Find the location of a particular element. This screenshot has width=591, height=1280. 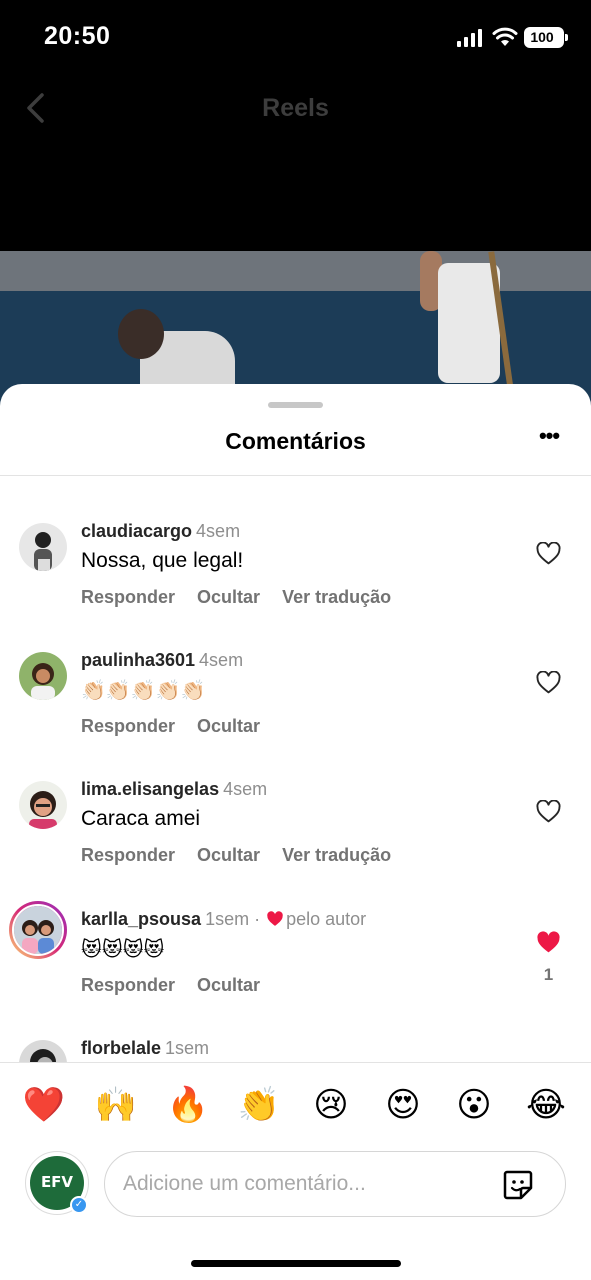

status-bar: 20:50 100 is located at coordinates (295, 40).